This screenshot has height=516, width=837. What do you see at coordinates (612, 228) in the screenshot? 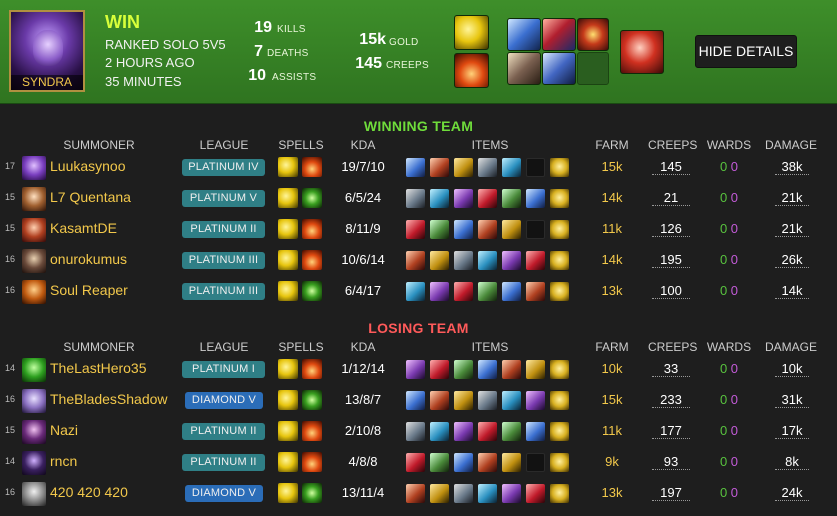
I see `farm-value: 11k` at bounding box center [612, 228].